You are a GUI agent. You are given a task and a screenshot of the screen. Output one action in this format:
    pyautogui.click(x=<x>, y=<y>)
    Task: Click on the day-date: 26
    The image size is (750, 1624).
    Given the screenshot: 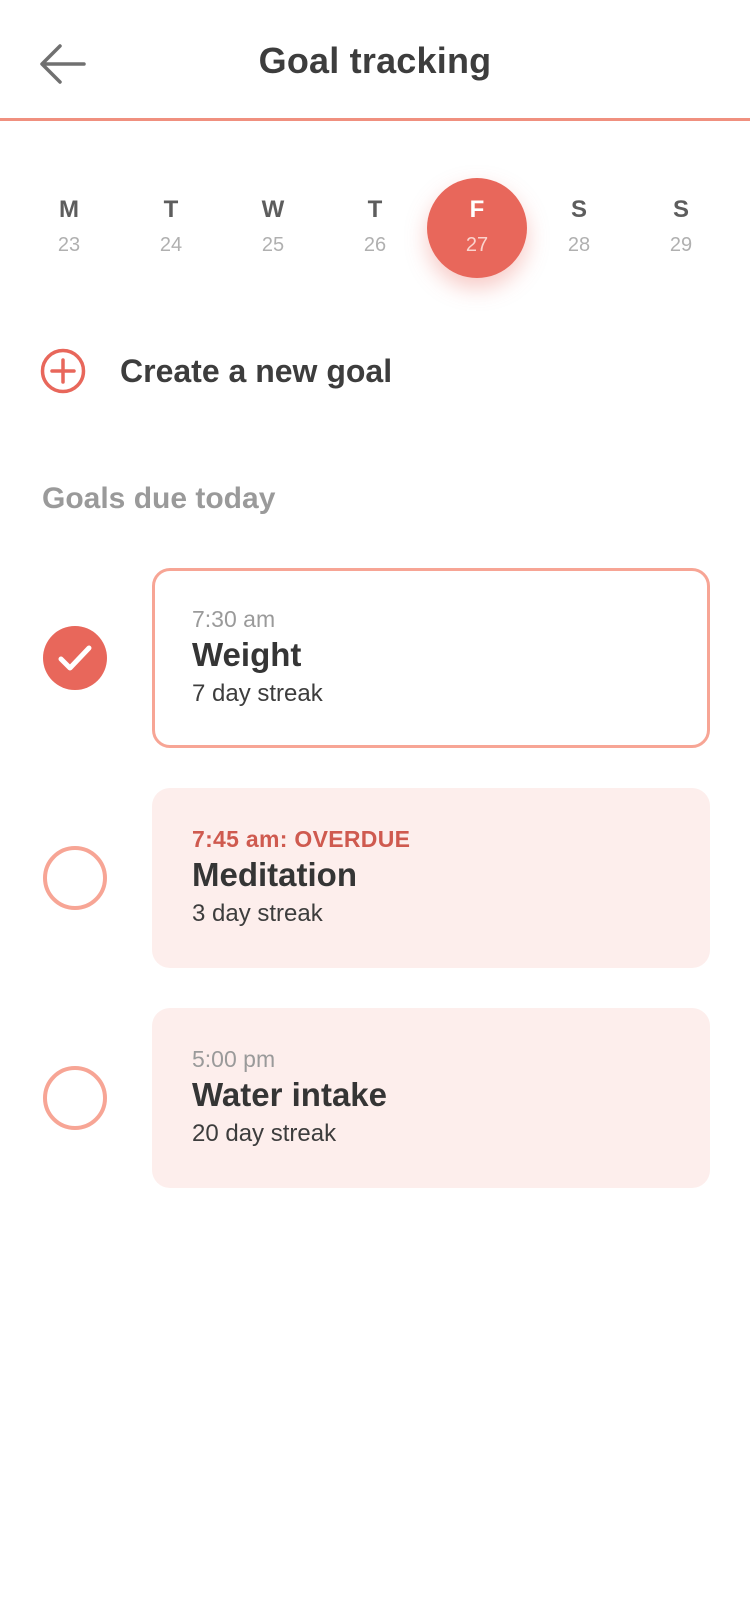 What is the action you would take?
    pyautogui.click(x=375, y=245)
    